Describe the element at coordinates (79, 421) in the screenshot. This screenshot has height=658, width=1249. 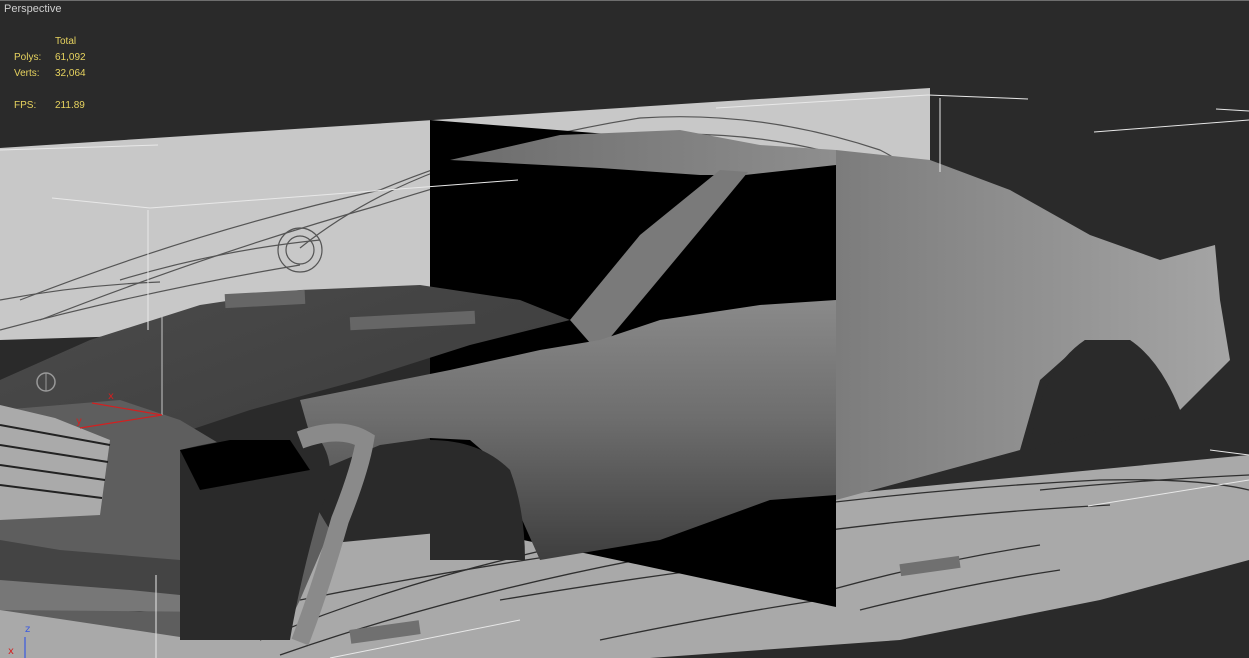
I see `gizmo-y-label: y` at that location.